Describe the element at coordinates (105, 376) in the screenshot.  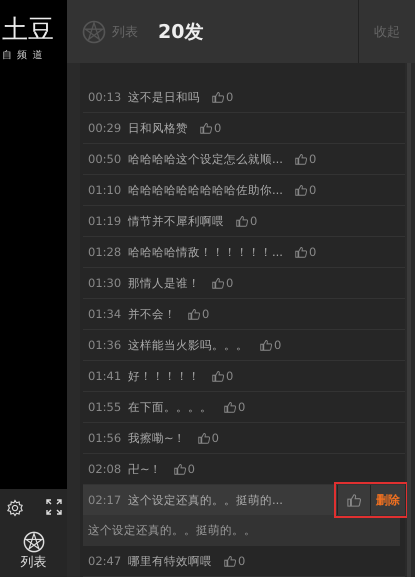
I see `comment-time: 01:41` at that location.